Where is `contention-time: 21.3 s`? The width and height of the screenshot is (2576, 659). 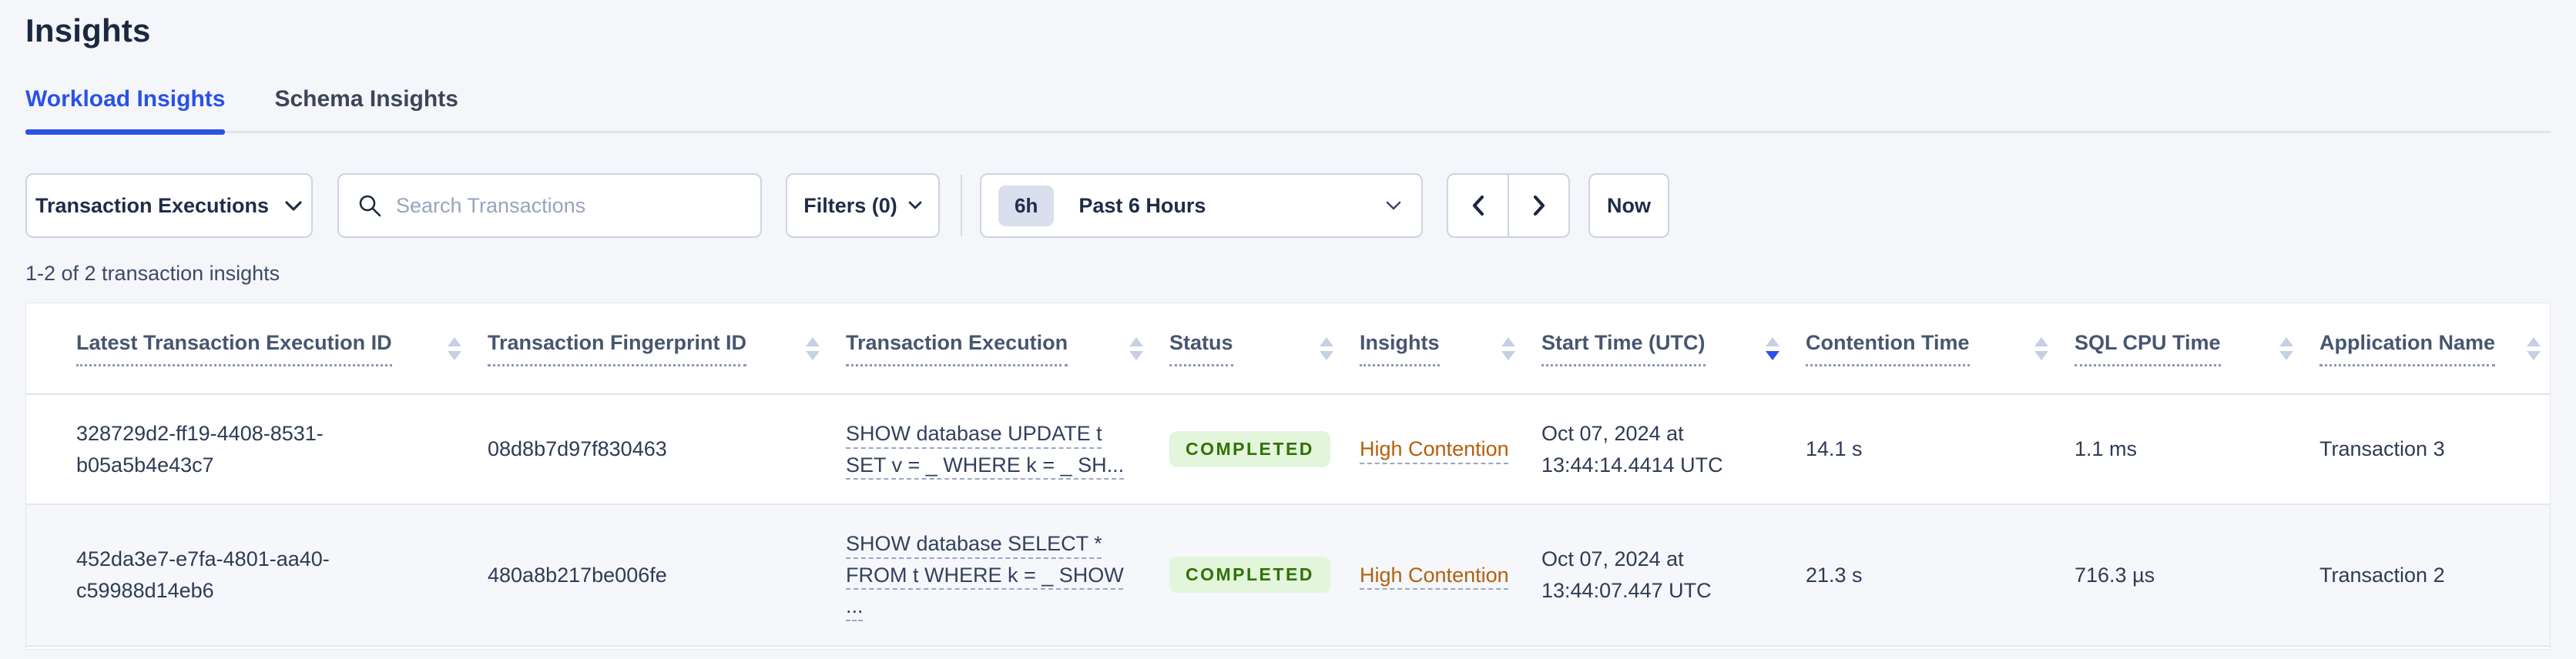
contention-time: 21.3 s is located at coordinates (1834, 575).